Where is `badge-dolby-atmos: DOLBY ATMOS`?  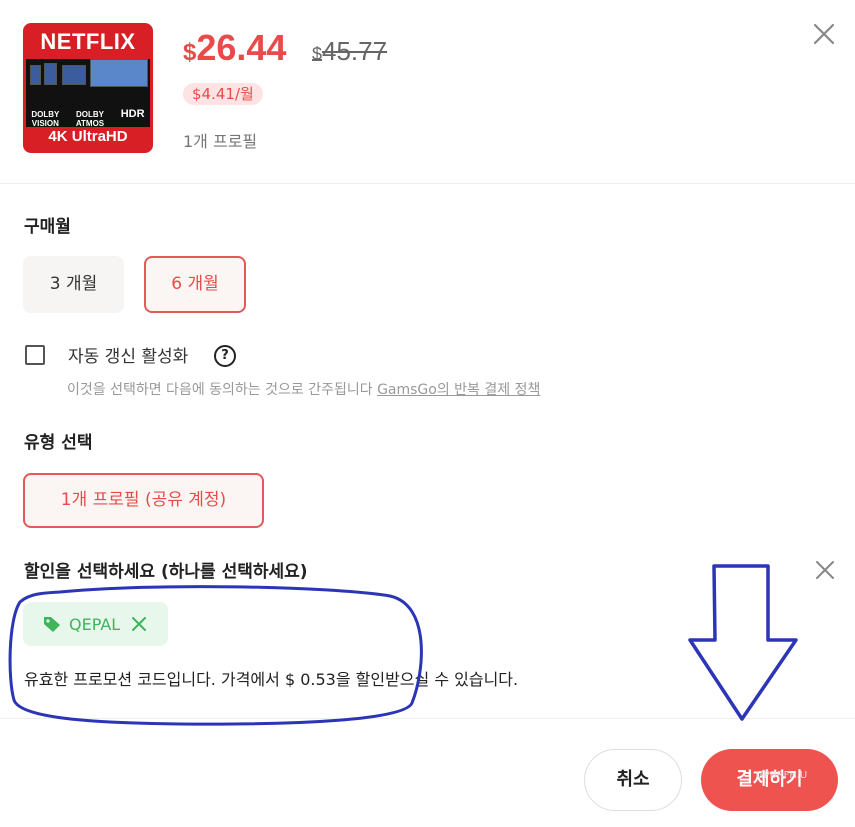 badge-dolby-atmos: DOLBY ATMOS is located at coordinates (90, 119).